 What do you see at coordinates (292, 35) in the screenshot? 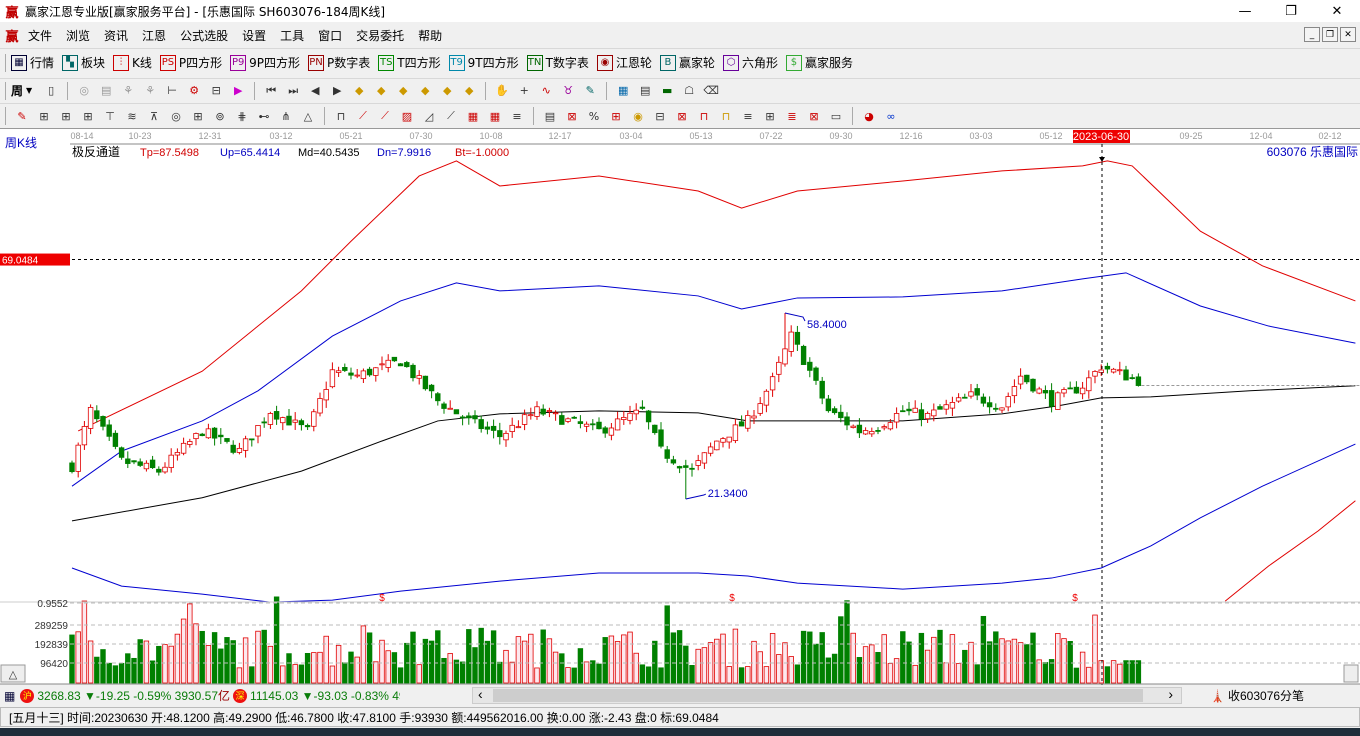
I see `menu-item-6: 工具` at bounding box center [292, 35].